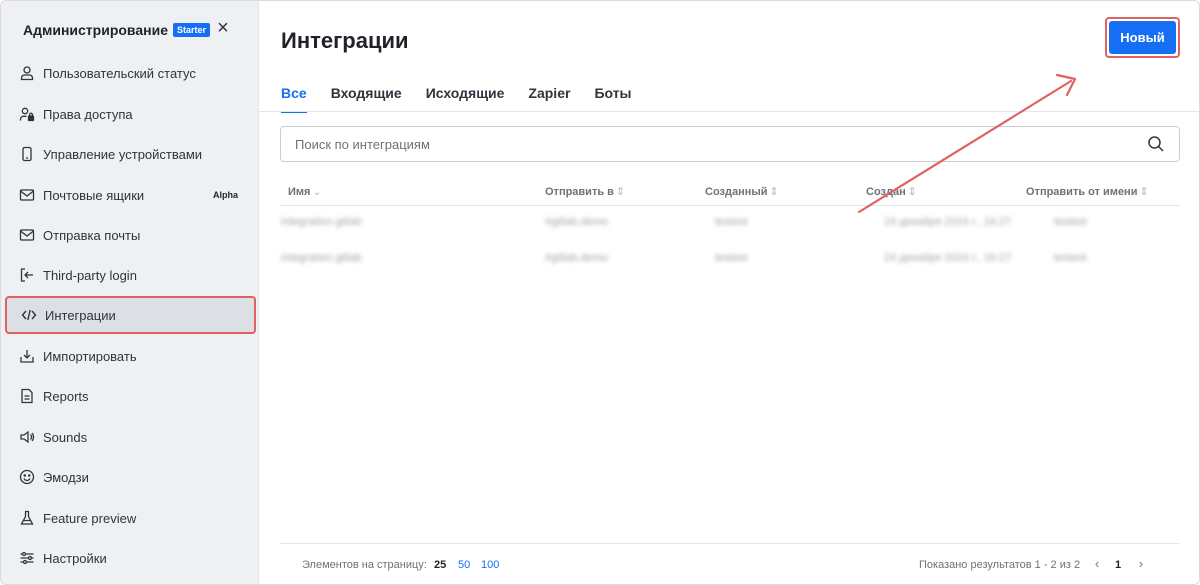 The width and height of the screenshot is (1200, 585). I want to click on sidebar-item-third-party-login: Third-party login, so click(130, 275).